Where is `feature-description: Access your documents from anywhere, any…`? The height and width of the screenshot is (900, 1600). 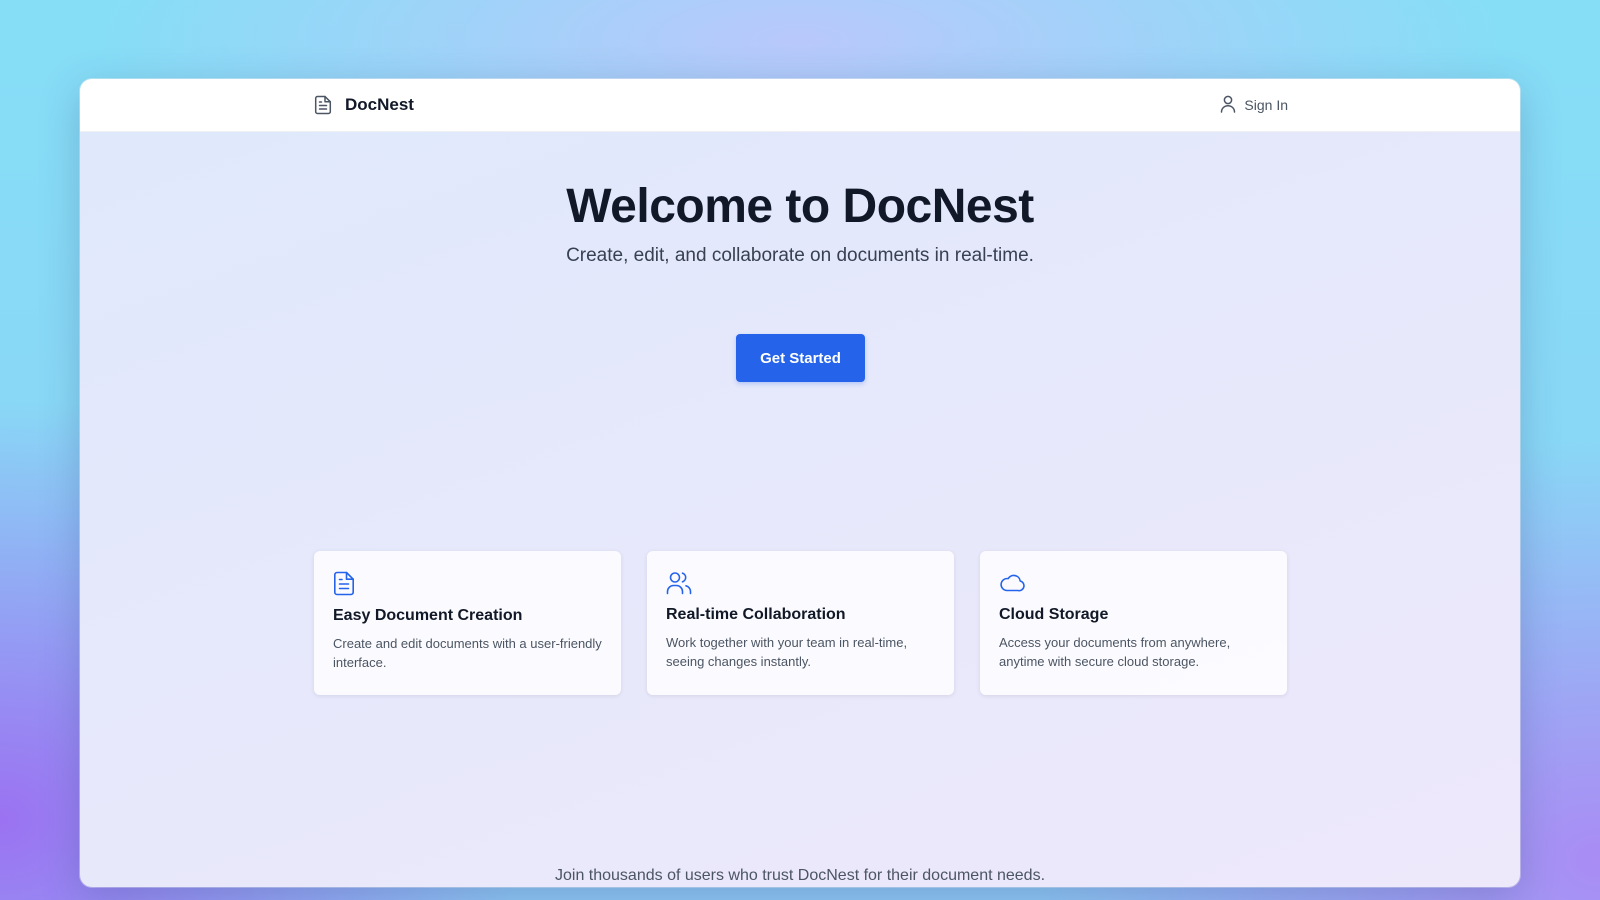
feature-description: Access your documents from anywhere, any… is located at coordinates (1115, 652).